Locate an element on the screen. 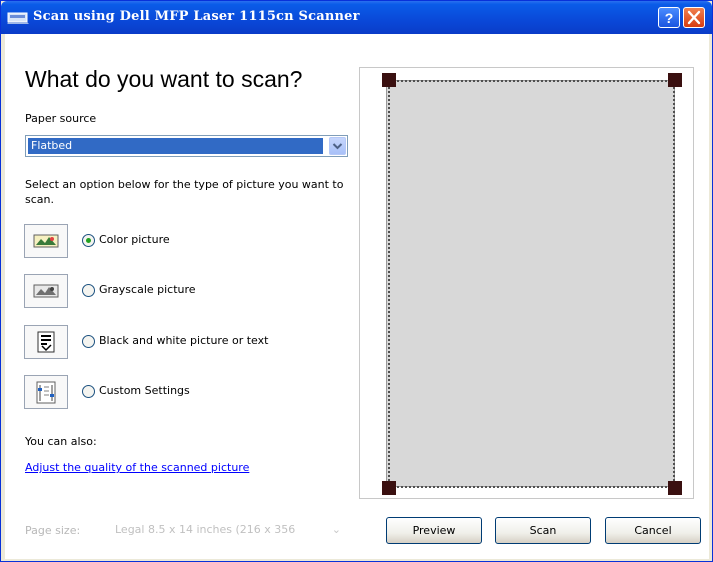 The width and height of the screenshot is (713, 562). option-label: Custom Settings is located at coordinates (144, 390).